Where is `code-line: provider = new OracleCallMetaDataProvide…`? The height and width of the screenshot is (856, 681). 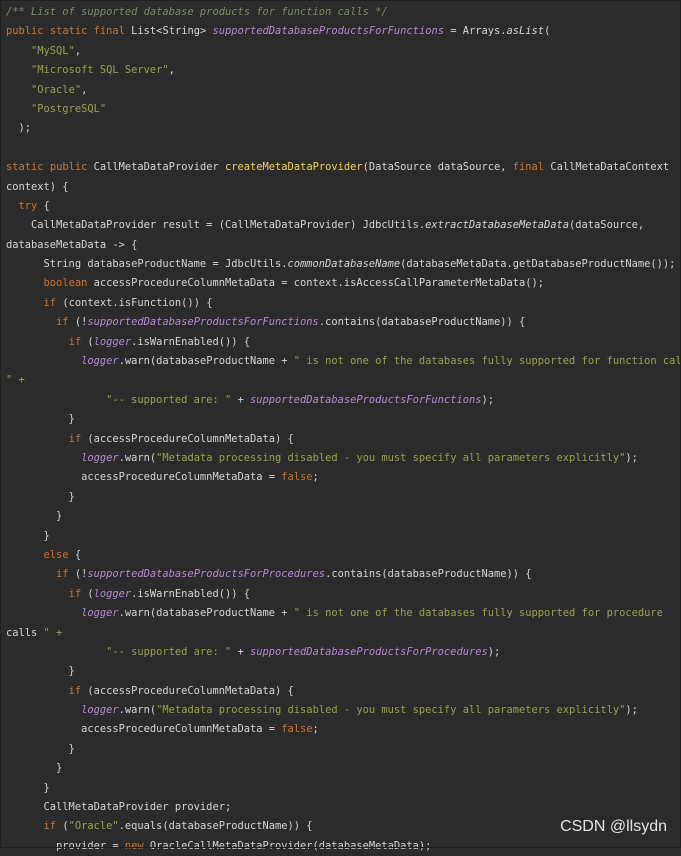 code-line: provider = new OracleCallMetaDataProvide… is located at coordinates (219, 845).